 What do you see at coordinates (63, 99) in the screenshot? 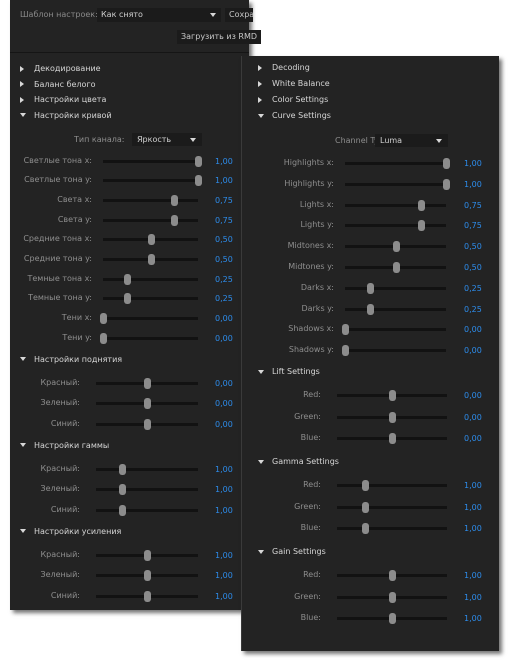
I see `section-header-collapsed: Настройки цвета` at bounding box center [63, 99].